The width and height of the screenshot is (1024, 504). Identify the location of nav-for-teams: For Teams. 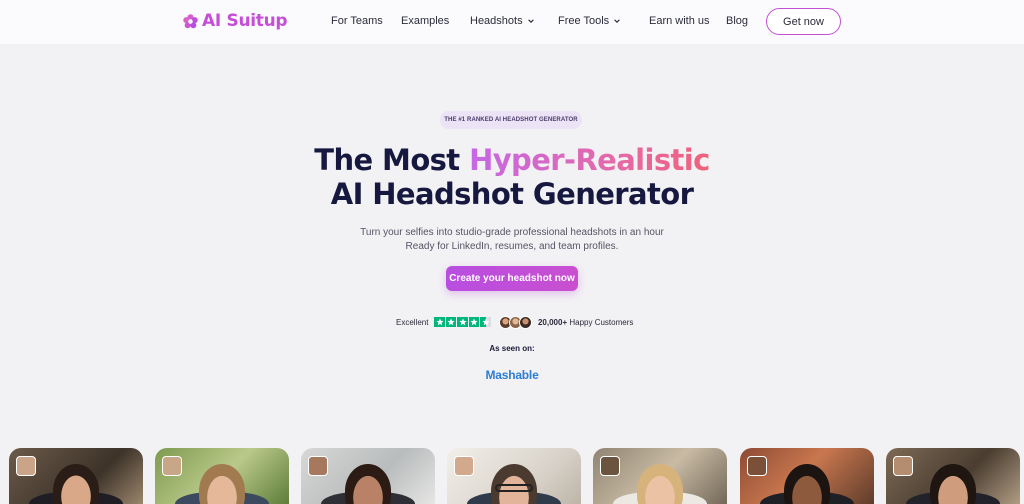
(357, 21).